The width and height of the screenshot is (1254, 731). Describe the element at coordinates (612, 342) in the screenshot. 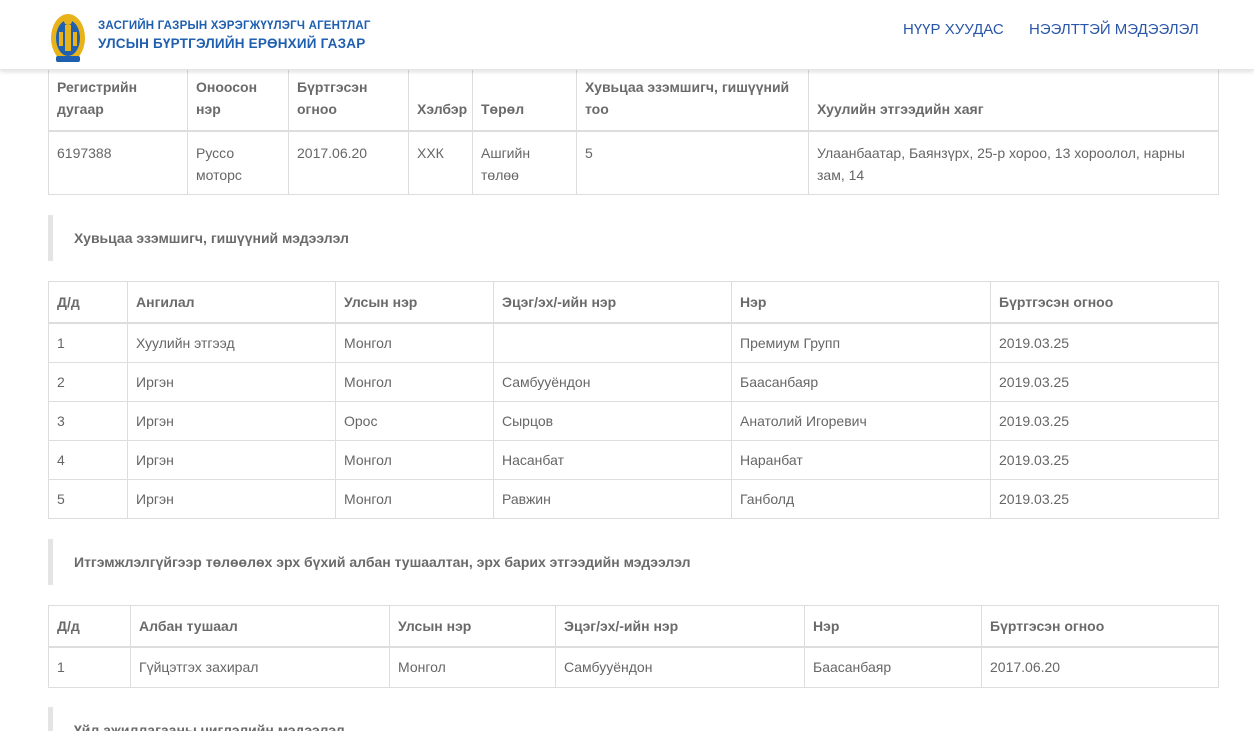

I see `cell-parent-name` at that location.